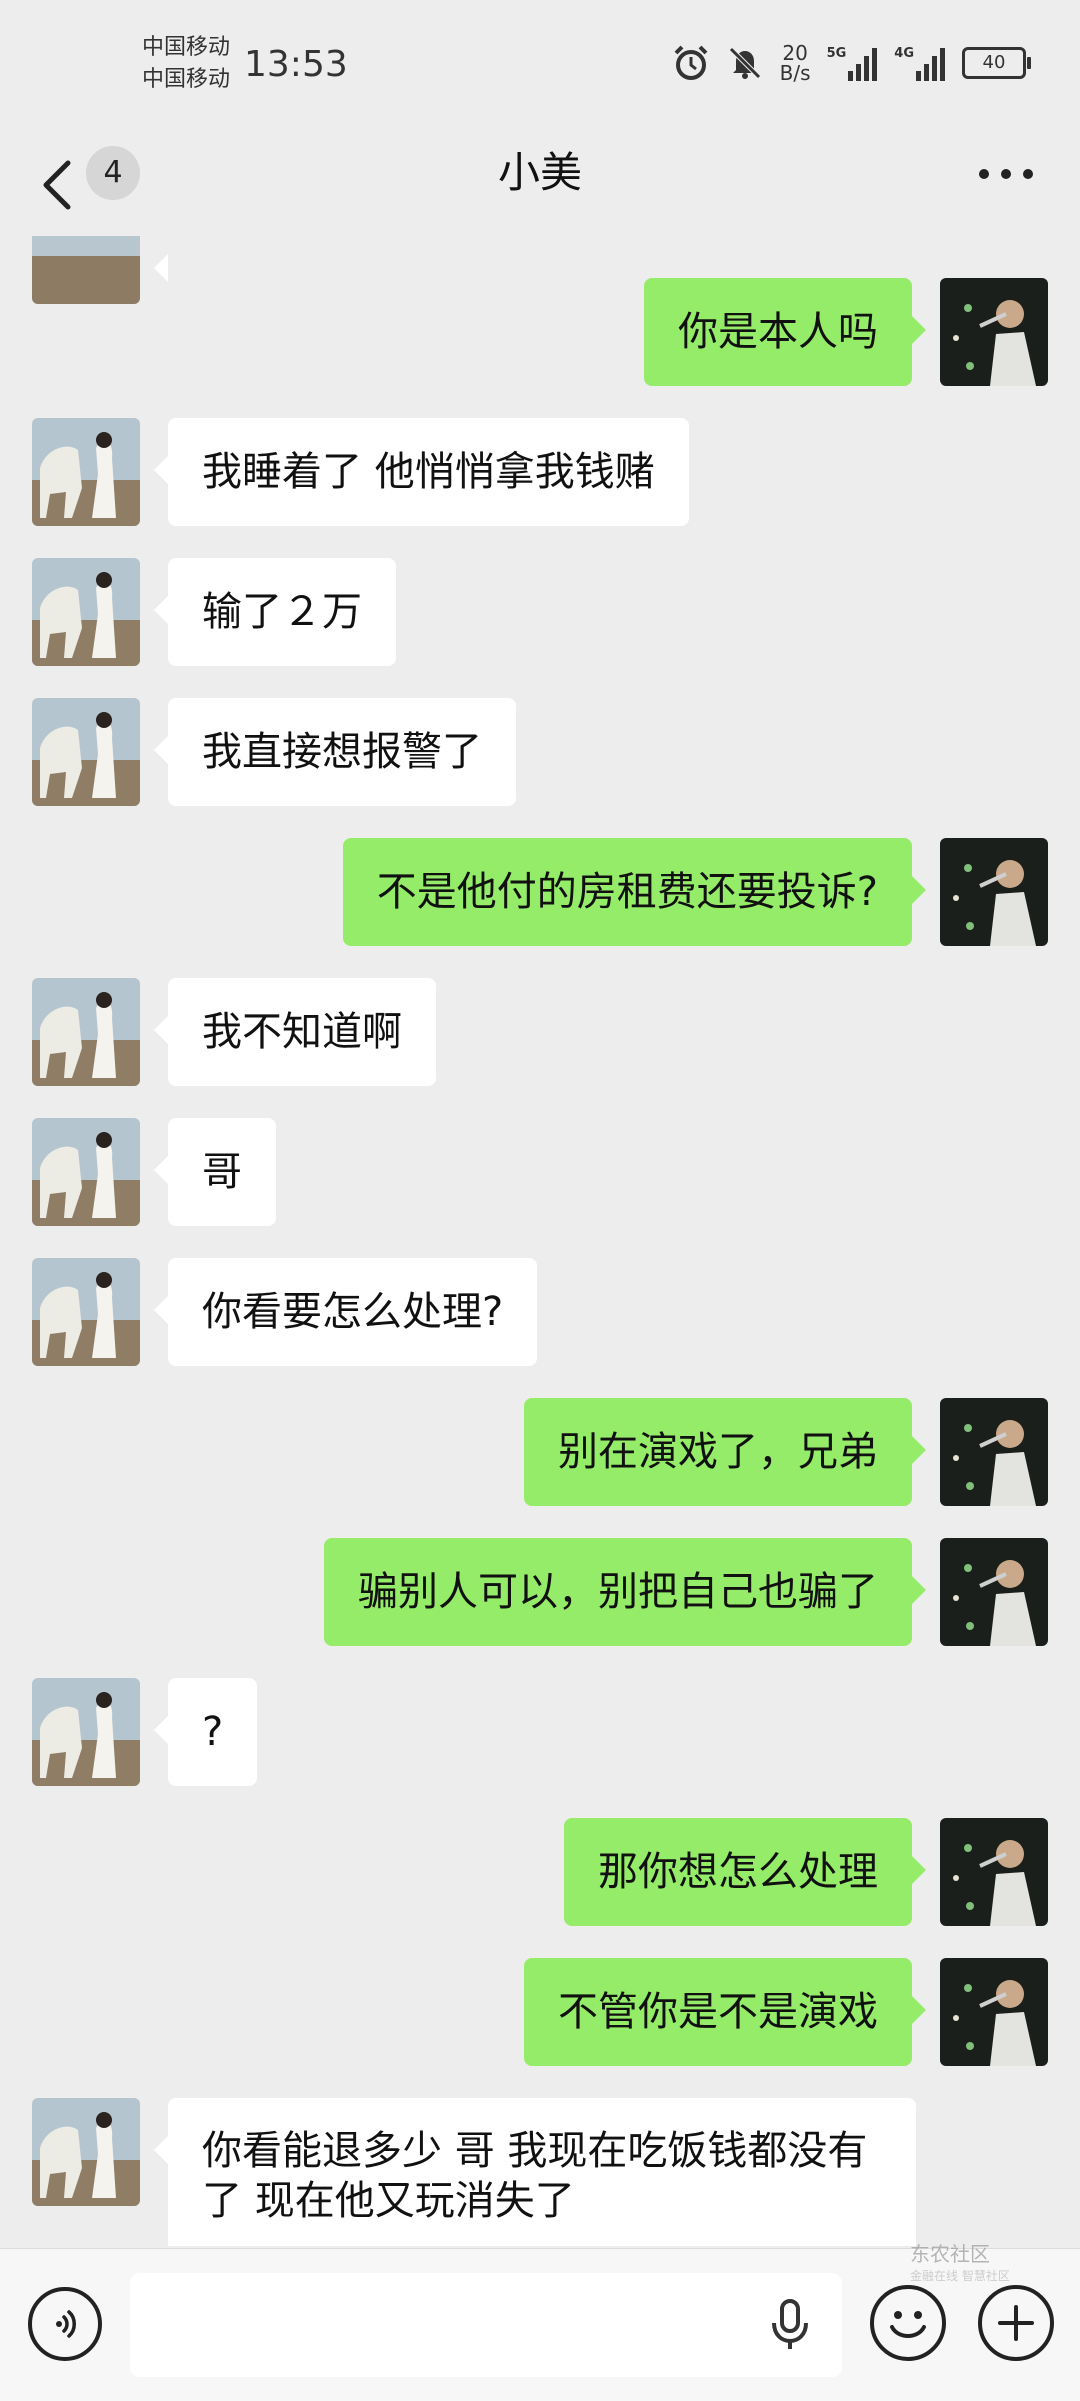 The image size is (1080, 2401). What do you see at coordinates (275, 612) in the screenshot?
I see `message-bubble-incoming: 输了２万` at bounding box center [275, 612].